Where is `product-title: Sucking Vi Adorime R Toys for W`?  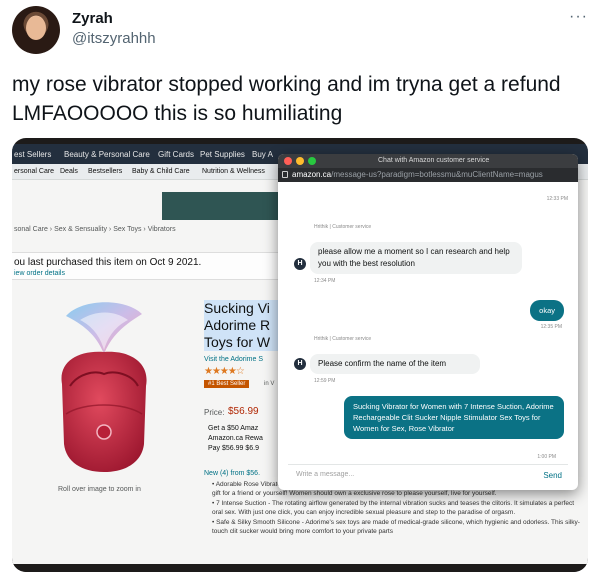
product-title: Sucking Vi Adorime R Toys for W is located at coordinates (243, 325).